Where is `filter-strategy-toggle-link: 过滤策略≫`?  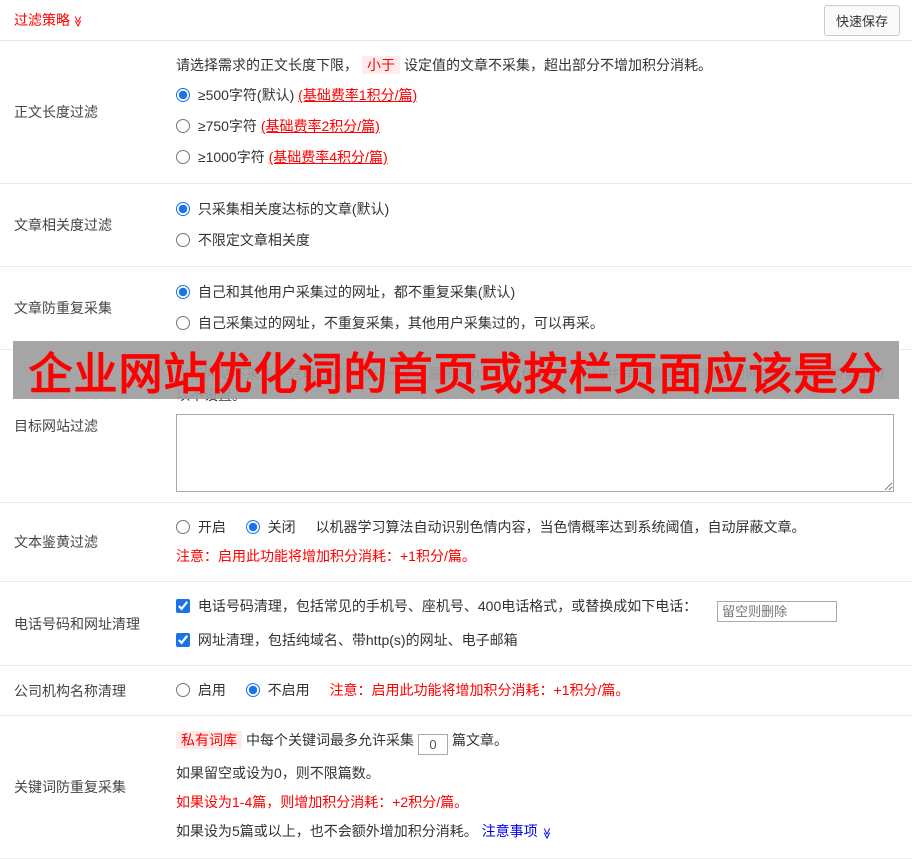
filter-strategy-toggle-link: 过滤策略≫ is located at coordinates (49, 20).